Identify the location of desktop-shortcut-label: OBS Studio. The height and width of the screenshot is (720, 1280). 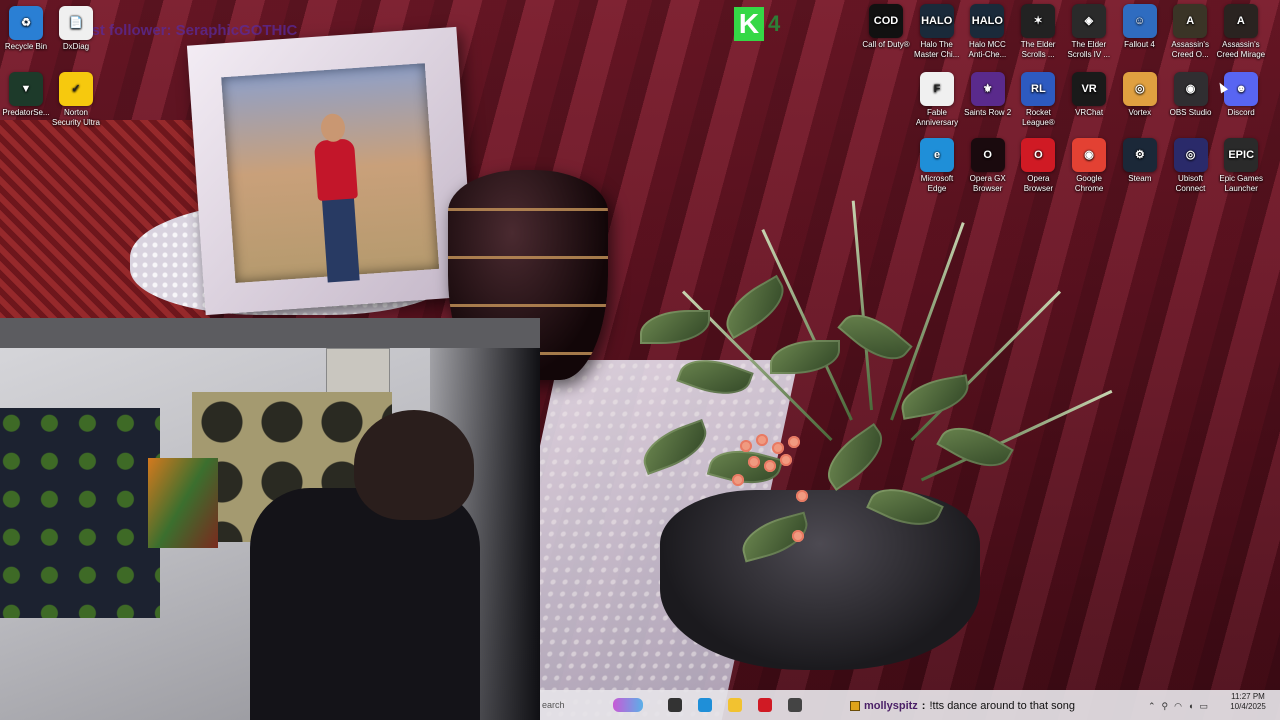
(1190, 112).